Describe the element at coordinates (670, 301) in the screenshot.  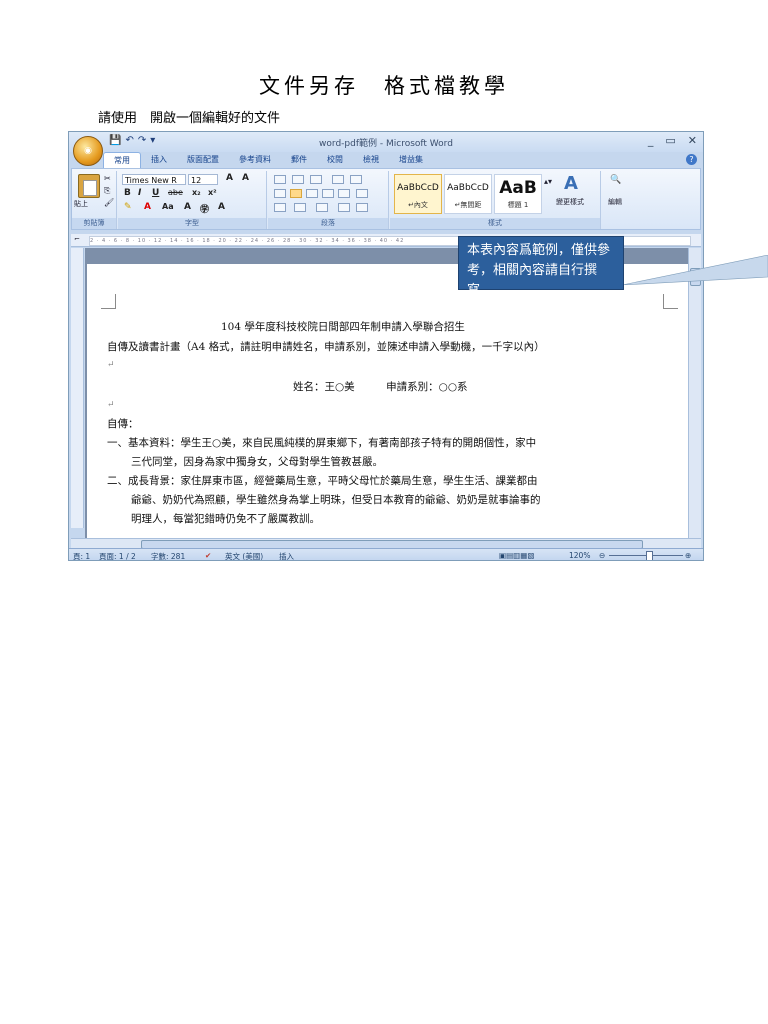
I see `margin-corner` at that location.